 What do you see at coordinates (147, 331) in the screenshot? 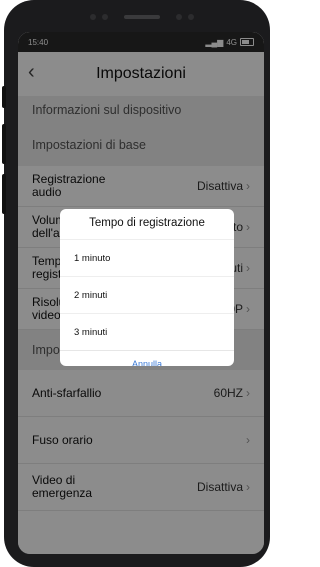
I see `dialog-option: 3 minuti` at bounding box center [147, 331].